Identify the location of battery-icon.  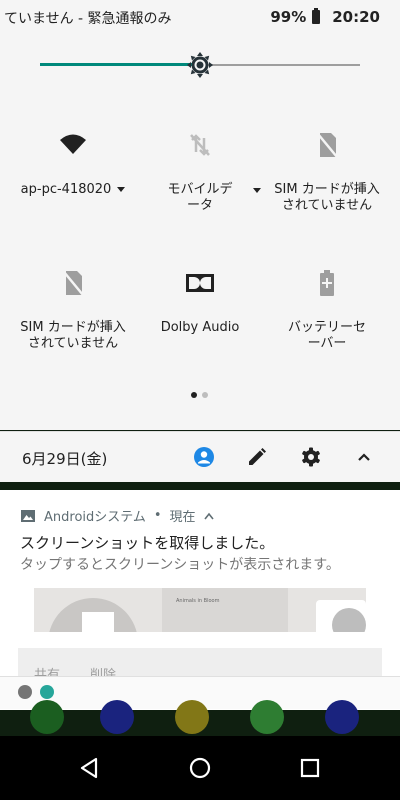
(316, 16).